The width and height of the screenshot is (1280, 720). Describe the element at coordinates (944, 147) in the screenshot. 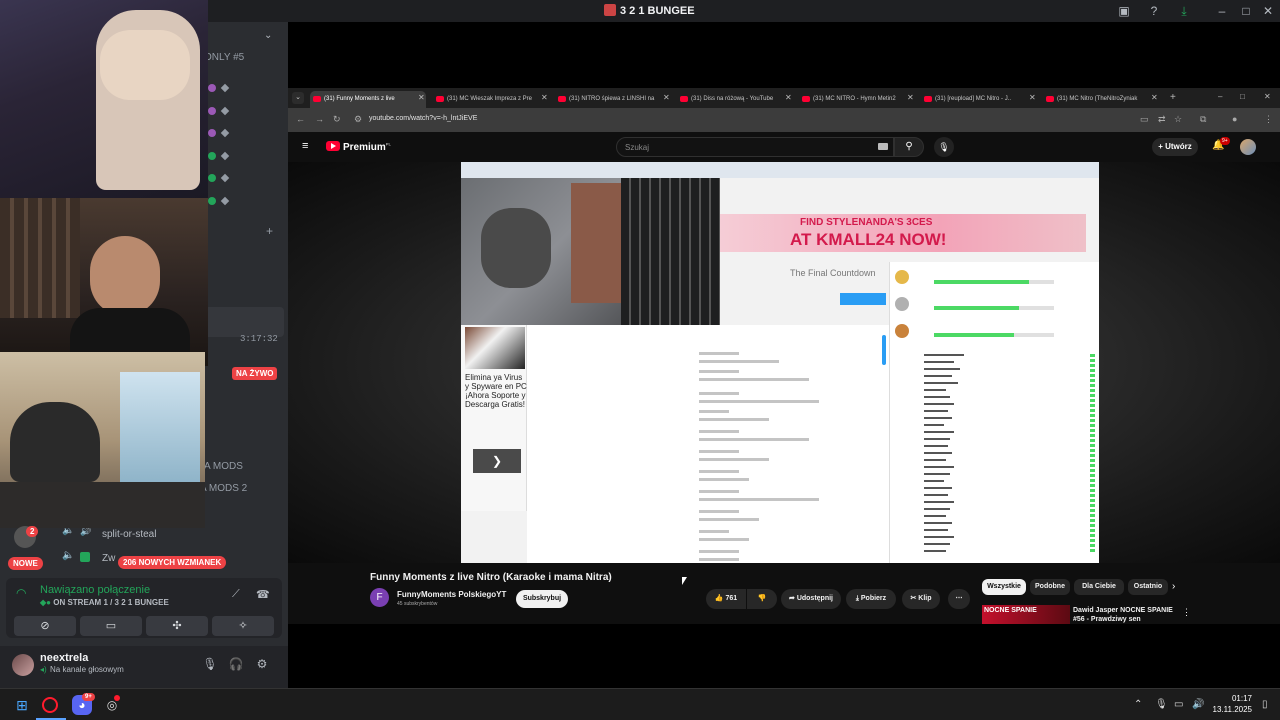

I see `voice-search-icon: 🎙` at that location.